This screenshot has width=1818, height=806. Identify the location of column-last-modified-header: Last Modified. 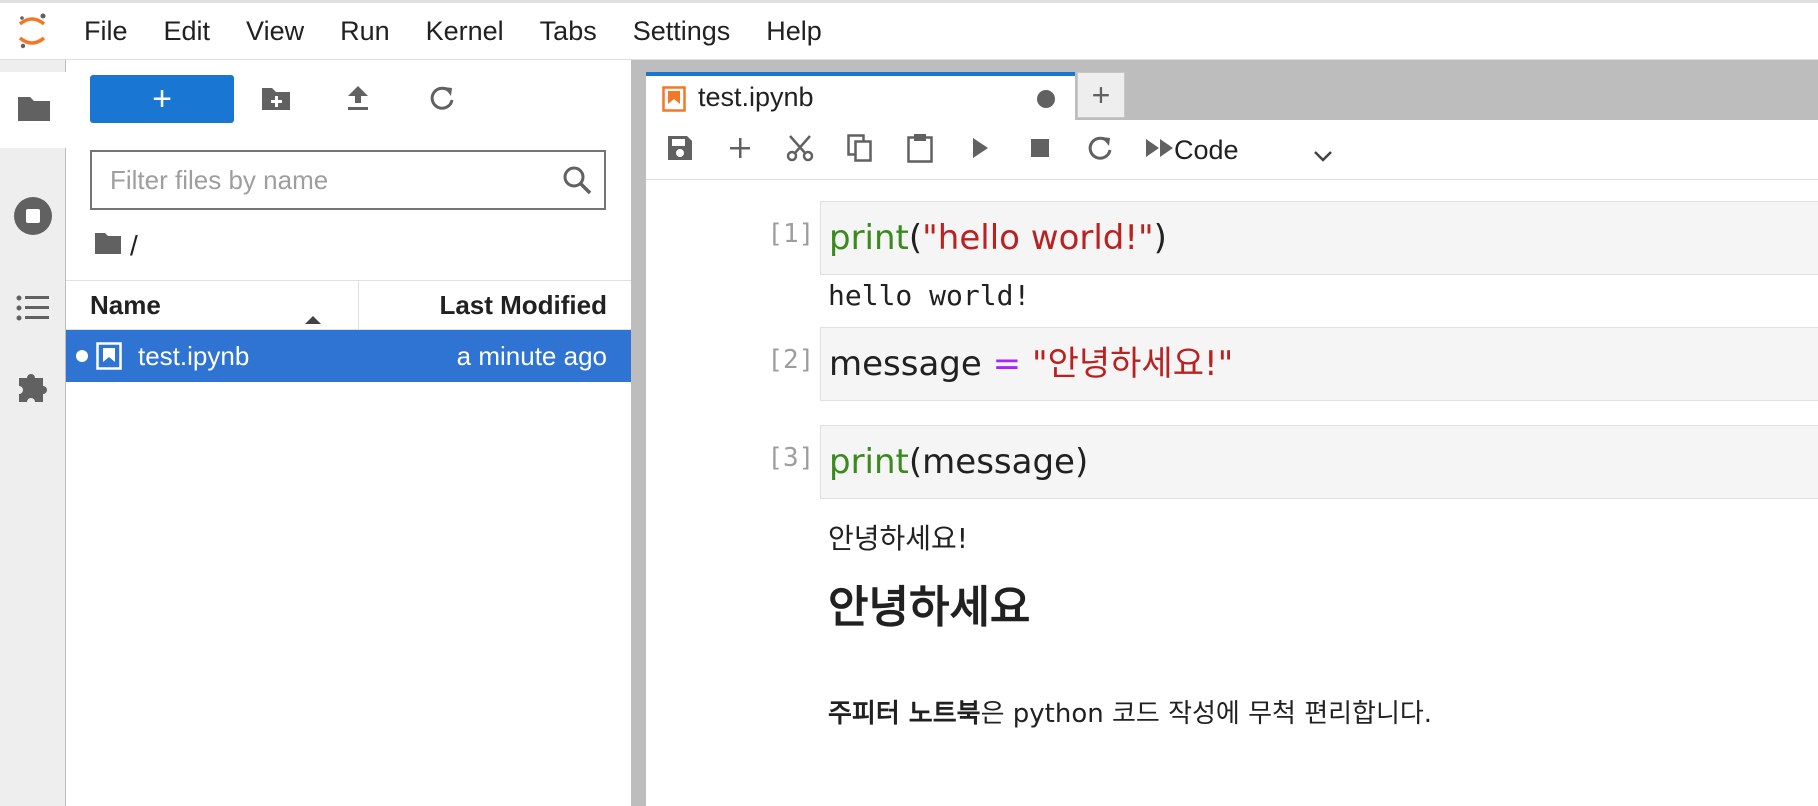
(523, 305).